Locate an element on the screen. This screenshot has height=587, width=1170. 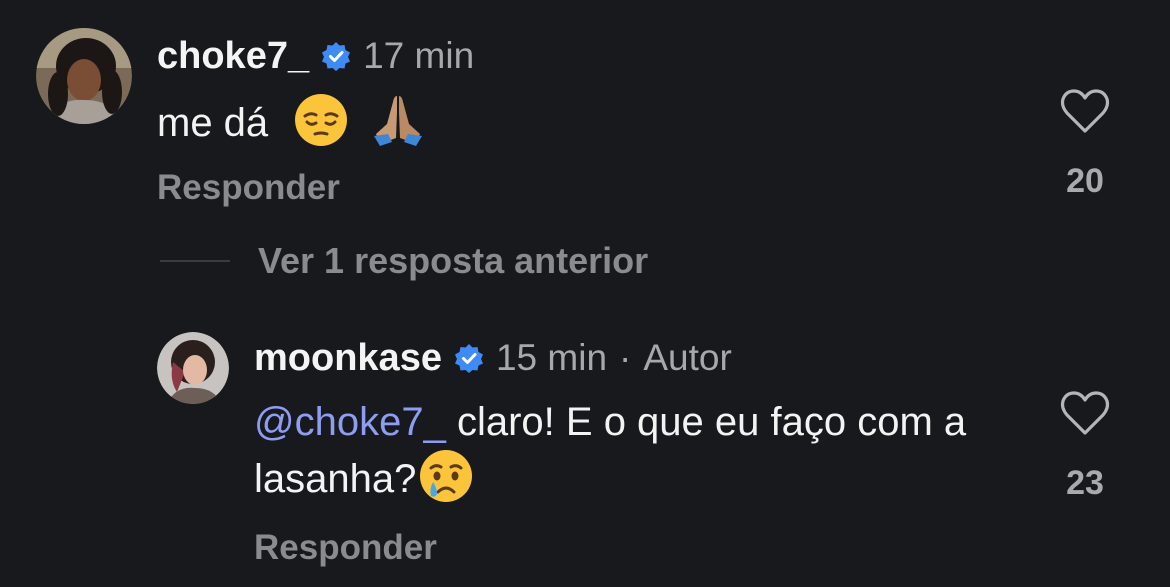
like-count: 23 is located at coordinates (1085, 483).